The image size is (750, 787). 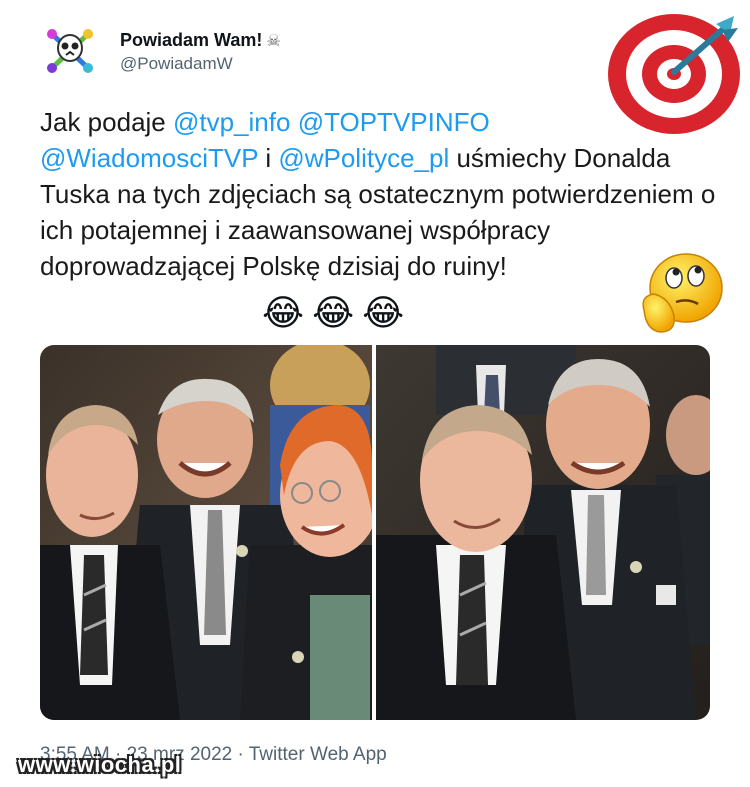 What do you see at coordinates (176, 64) in the screenshot?
I see `user-handle: @PowiadamW` at bounding box center [176, 64].